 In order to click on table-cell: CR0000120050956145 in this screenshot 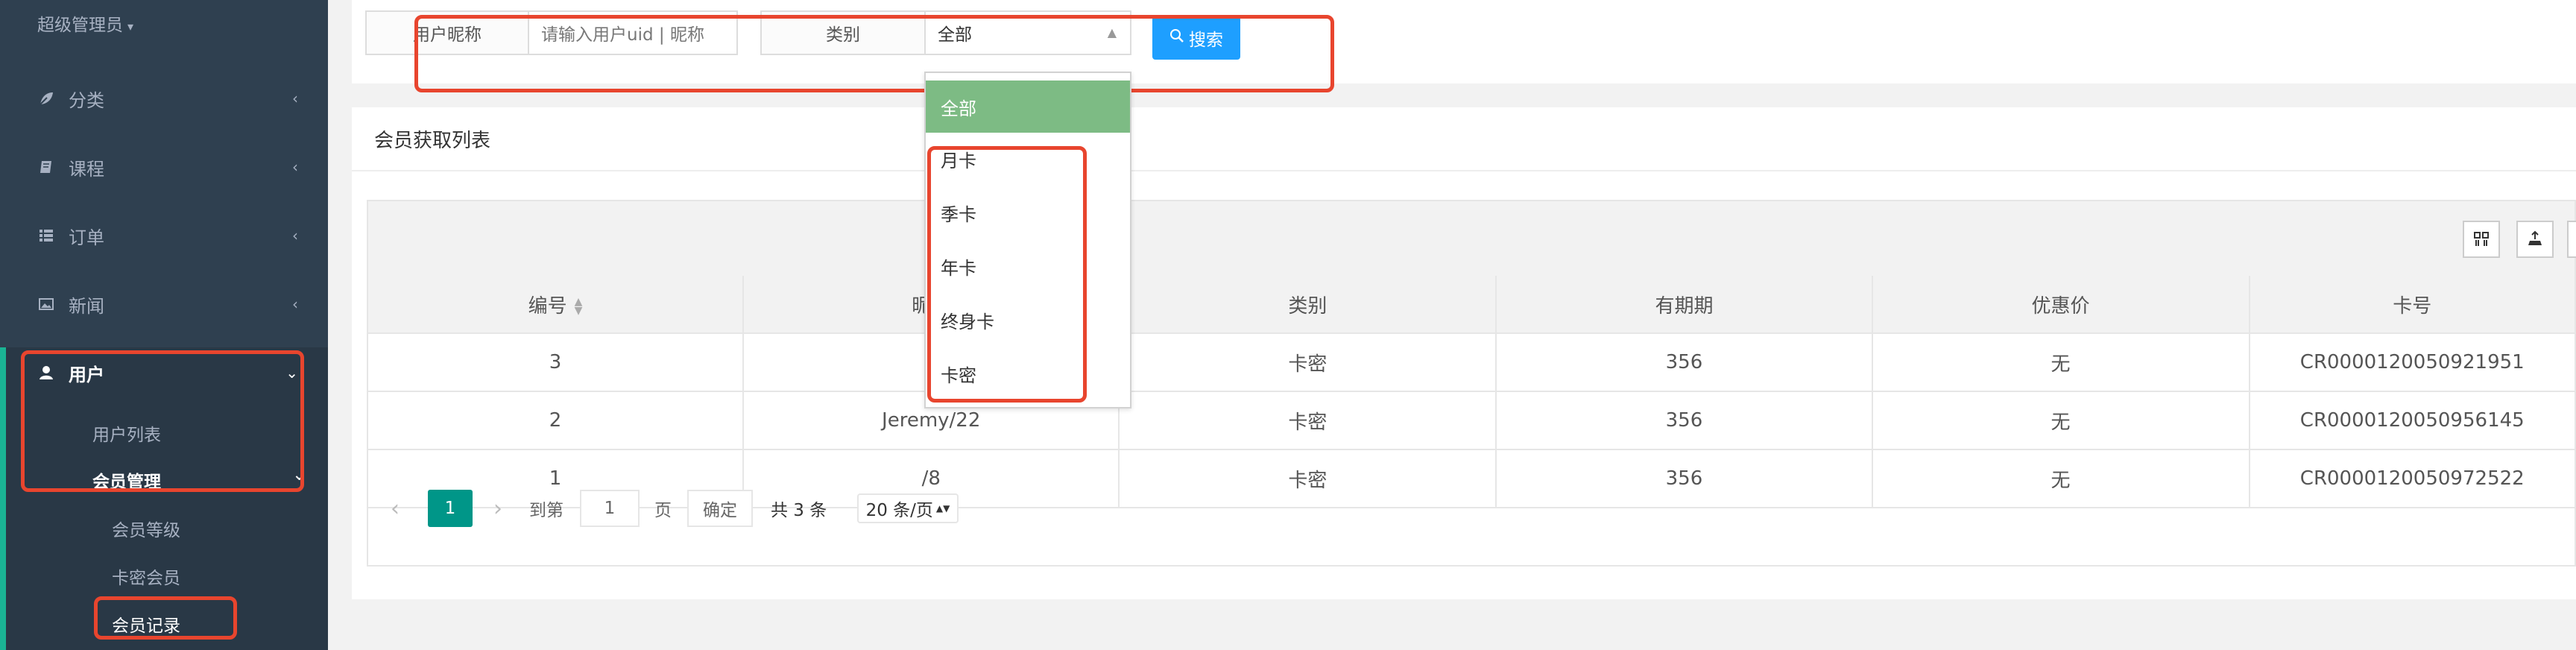, I will do `click(2412, 420)`.